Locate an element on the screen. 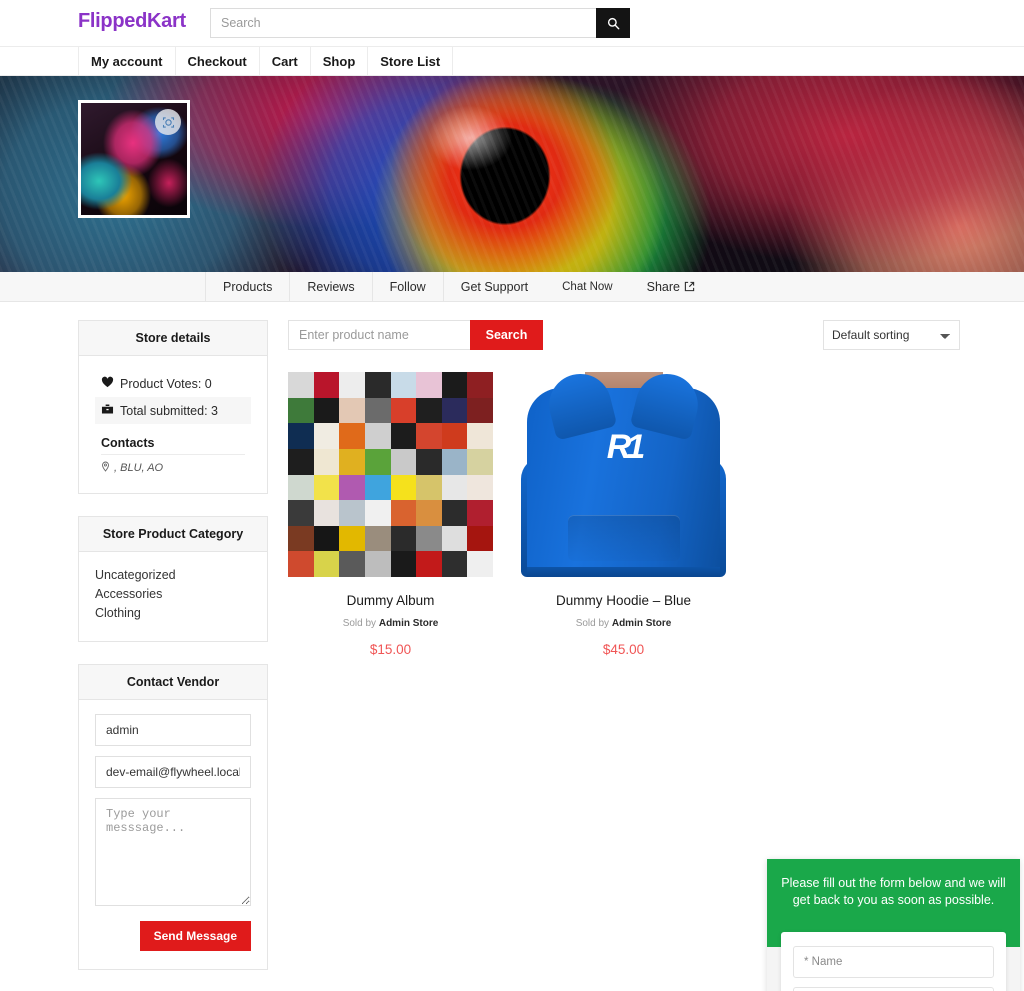 This screenshot has height=991, width=1024. product-search: Search is located at coordinates (415, 335).